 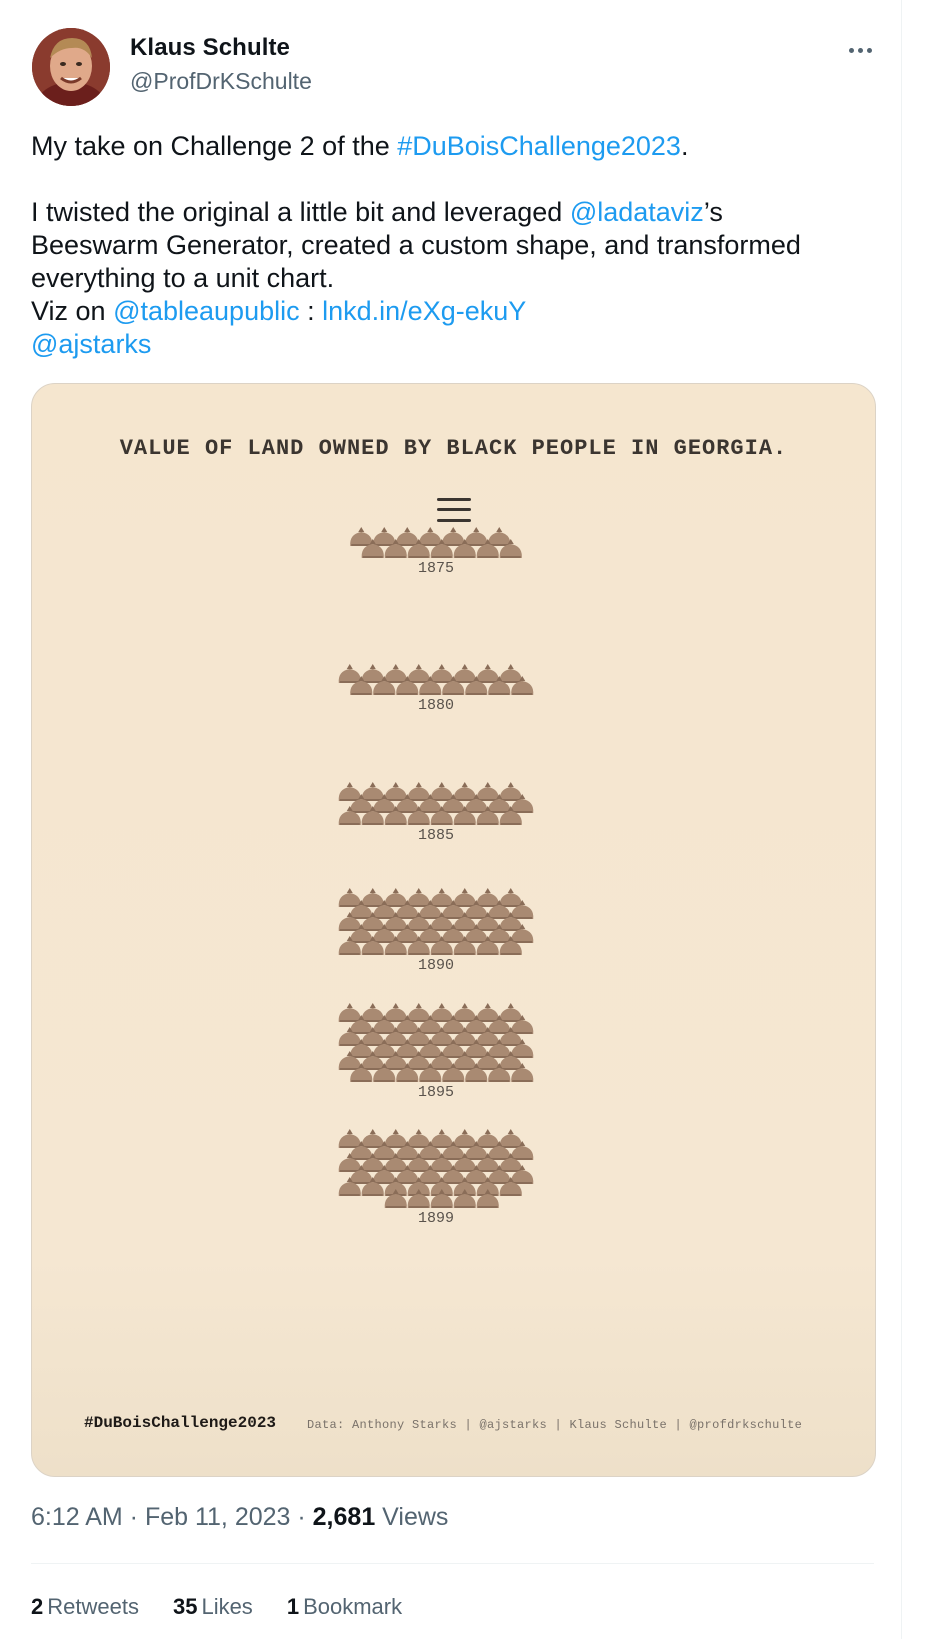 What do you see at coordinates (91, 344) in the screenshot?
I see `mention-link: @ajstarks` at bounding box center [91, 344].